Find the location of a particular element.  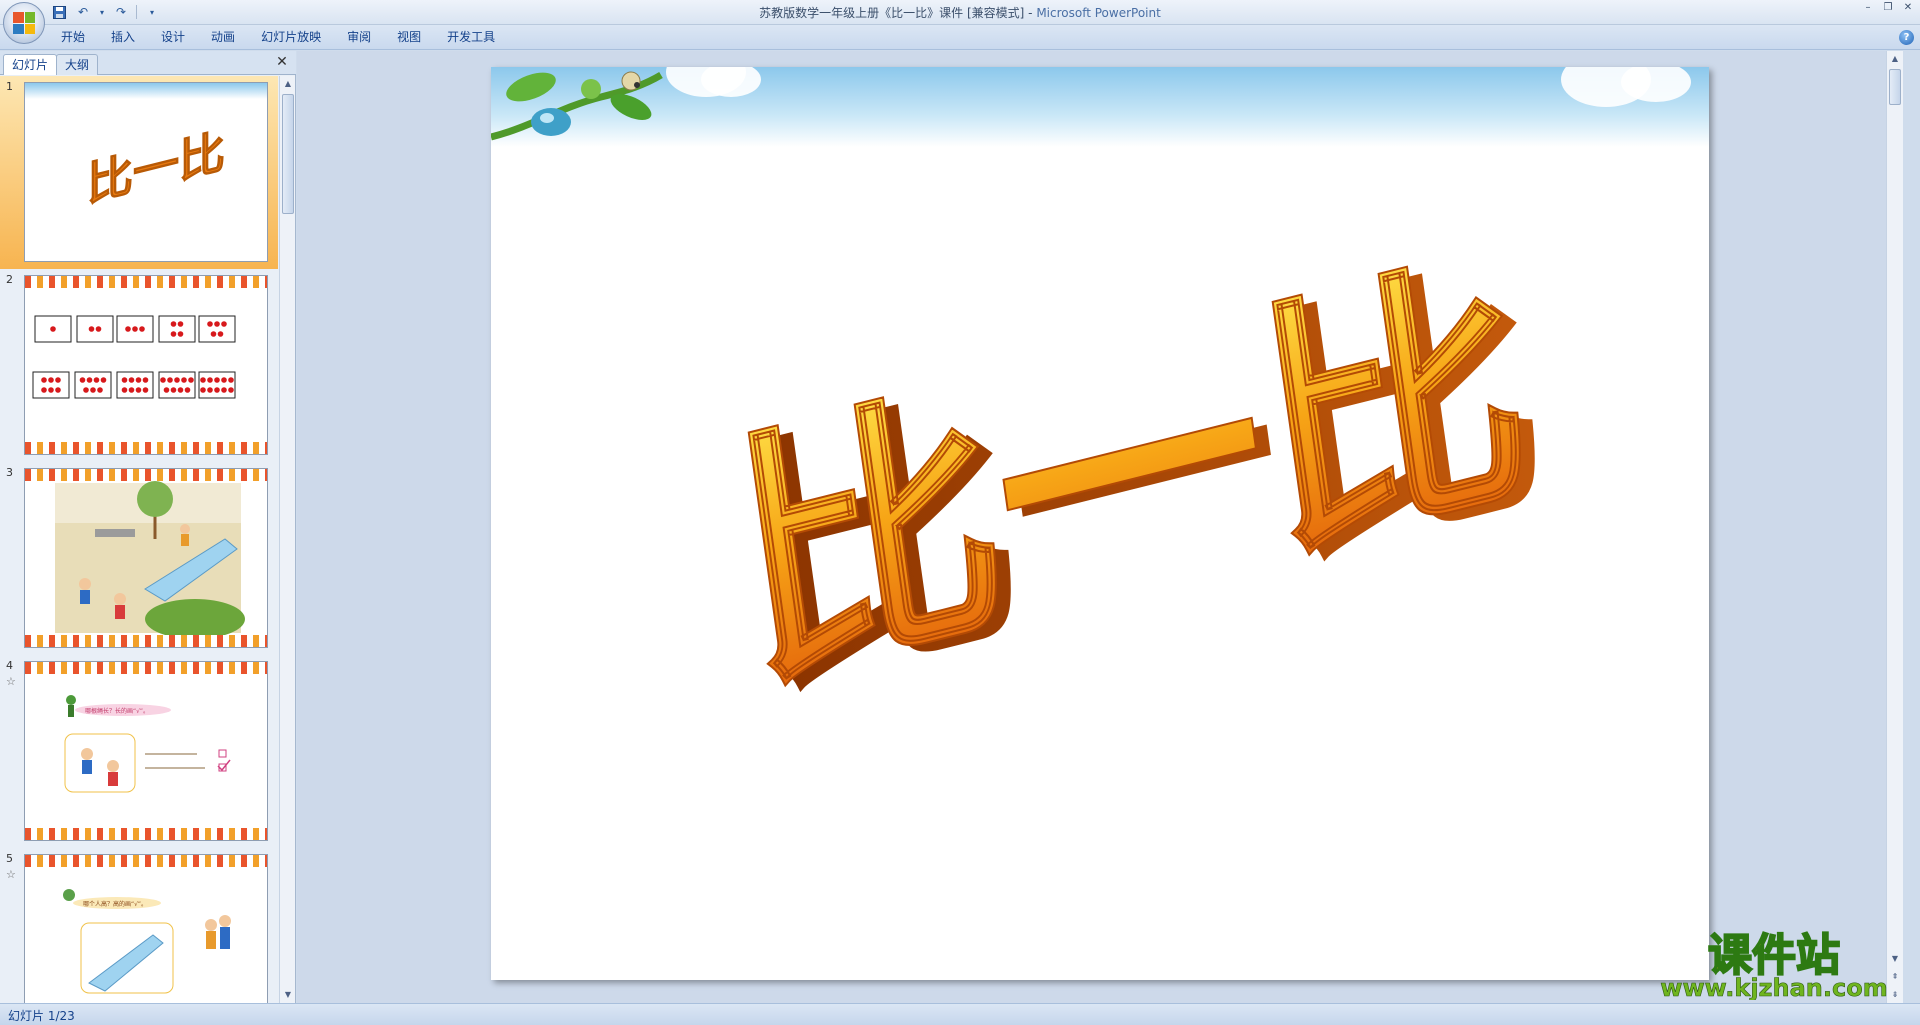

slide-number: 5 is located at coordinates (9, 858).